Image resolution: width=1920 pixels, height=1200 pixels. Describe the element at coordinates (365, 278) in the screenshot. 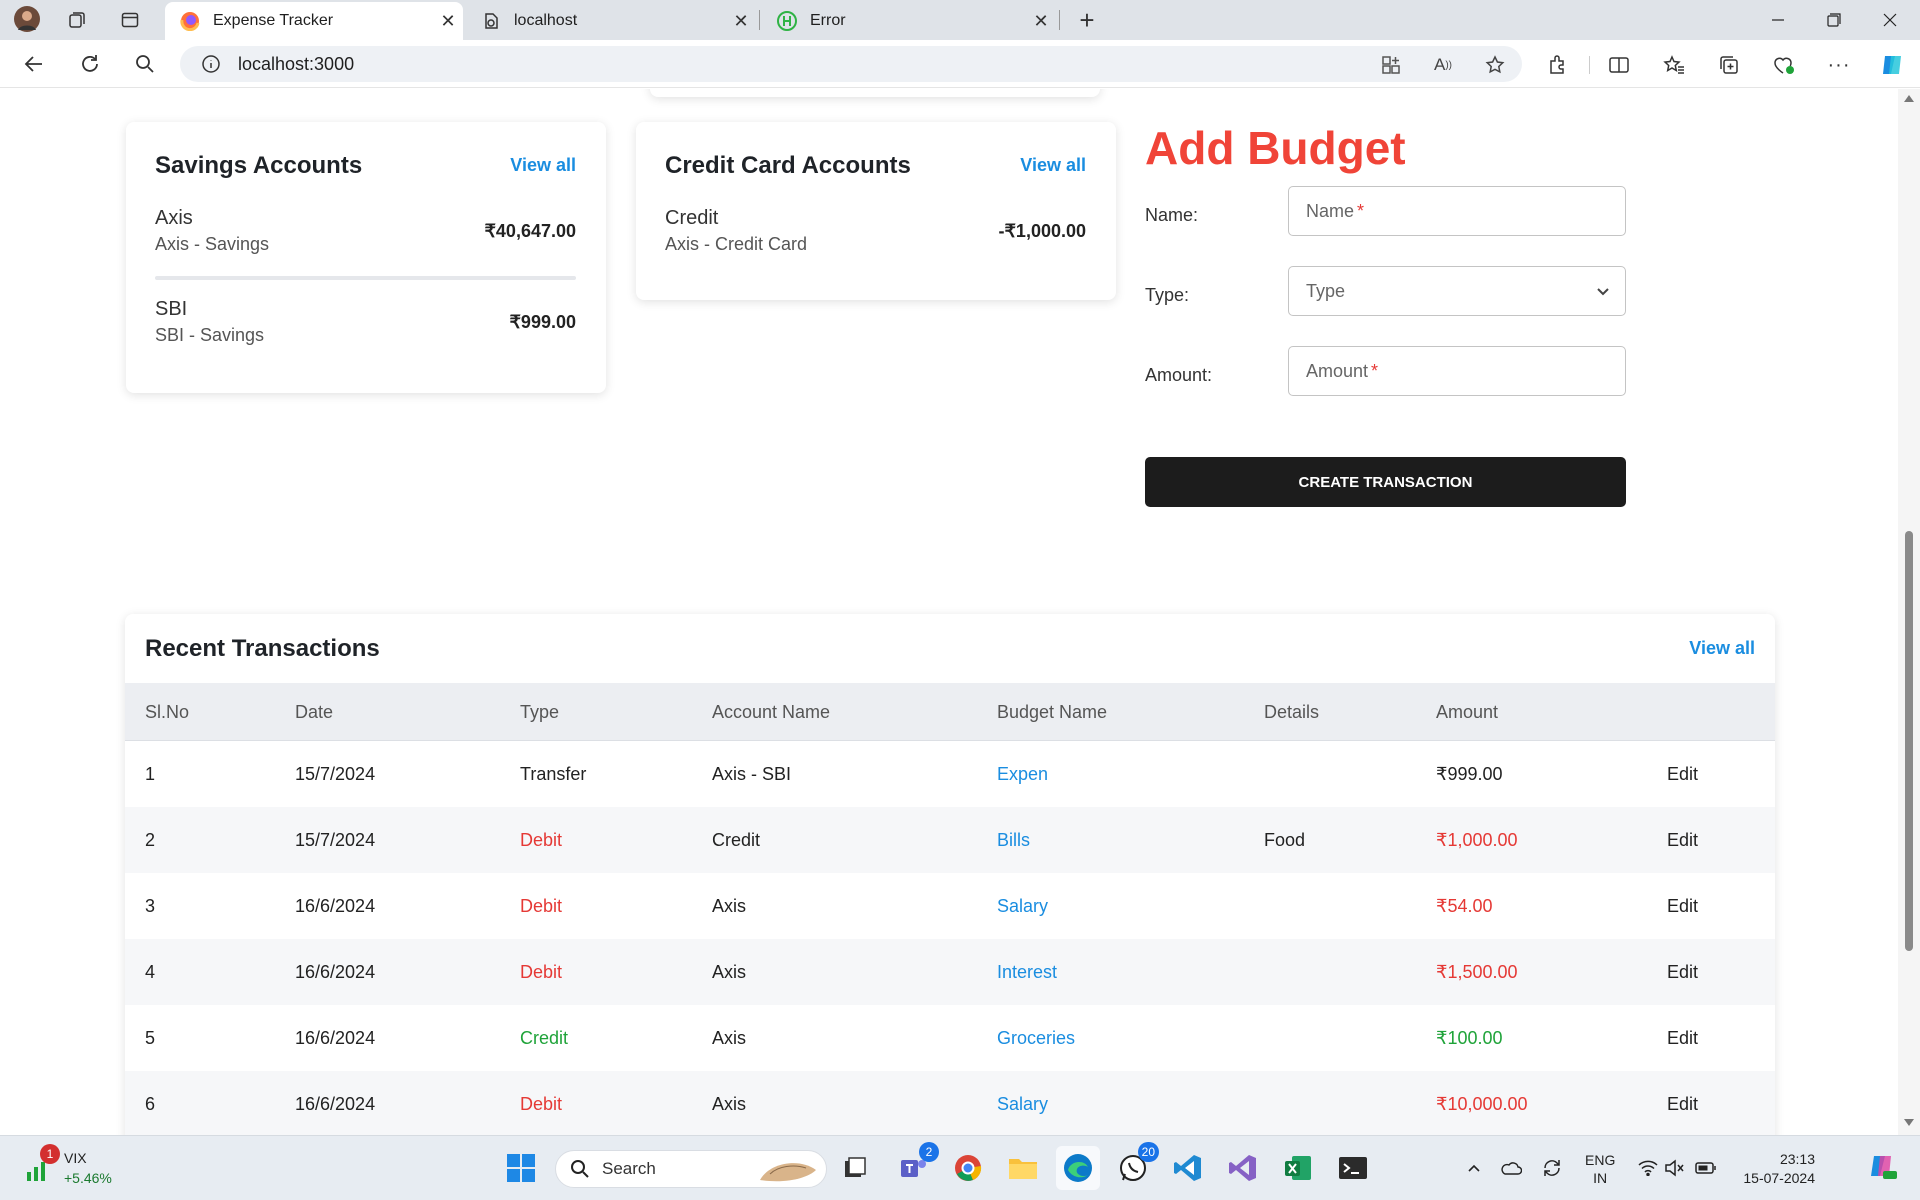

I see `divider` at that location.